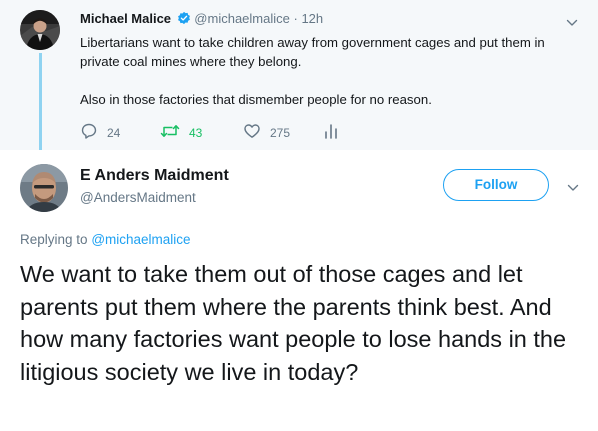 The image size is (598, 431). What do you see at coordinates (140, 239) in the screenshot?
I see `replying-to-mention: @michaelmalice` at bounding box center [140, 239].